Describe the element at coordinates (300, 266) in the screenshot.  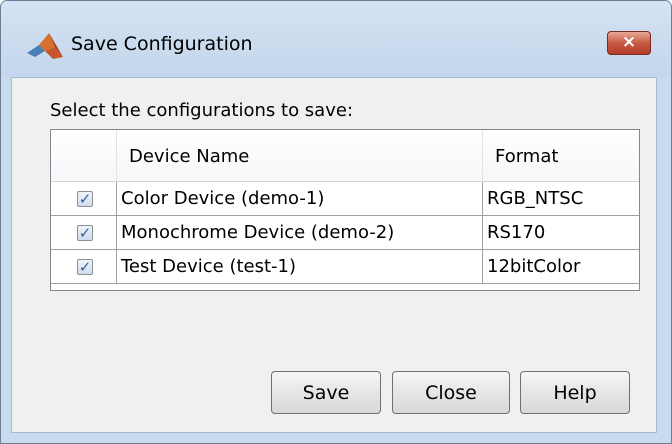
I see `device-name-cell: Test Device (test-1)` at that location.